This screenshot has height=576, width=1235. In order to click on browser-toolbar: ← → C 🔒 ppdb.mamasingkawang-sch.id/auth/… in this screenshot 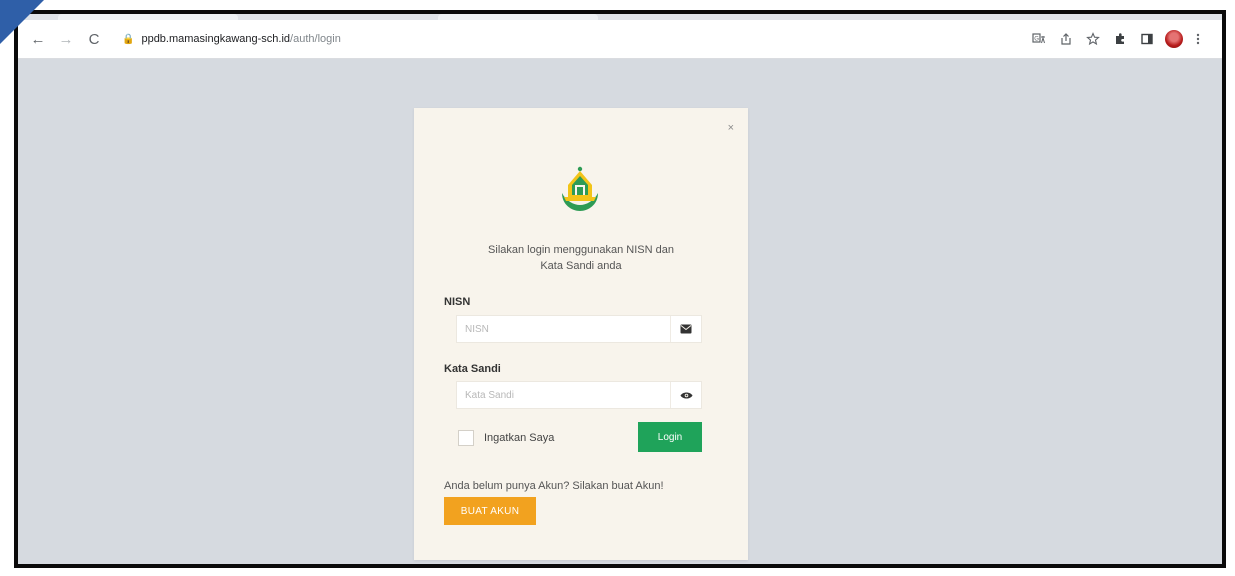, I will do `click(620, 39)`.